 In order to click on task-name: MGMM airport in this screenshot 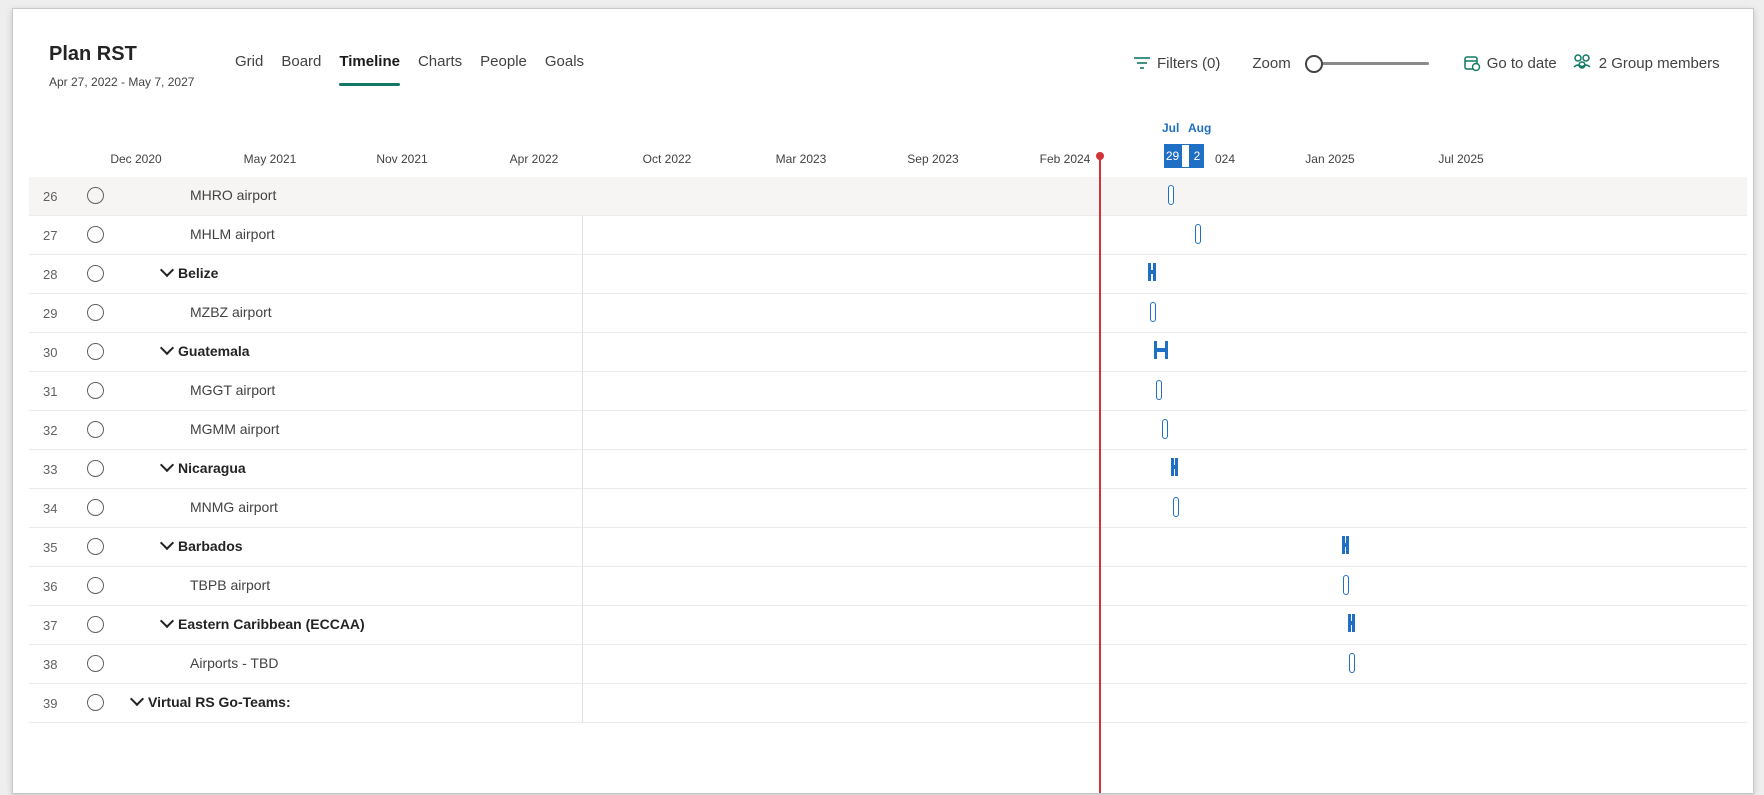, I will do `click(234, 429)`.